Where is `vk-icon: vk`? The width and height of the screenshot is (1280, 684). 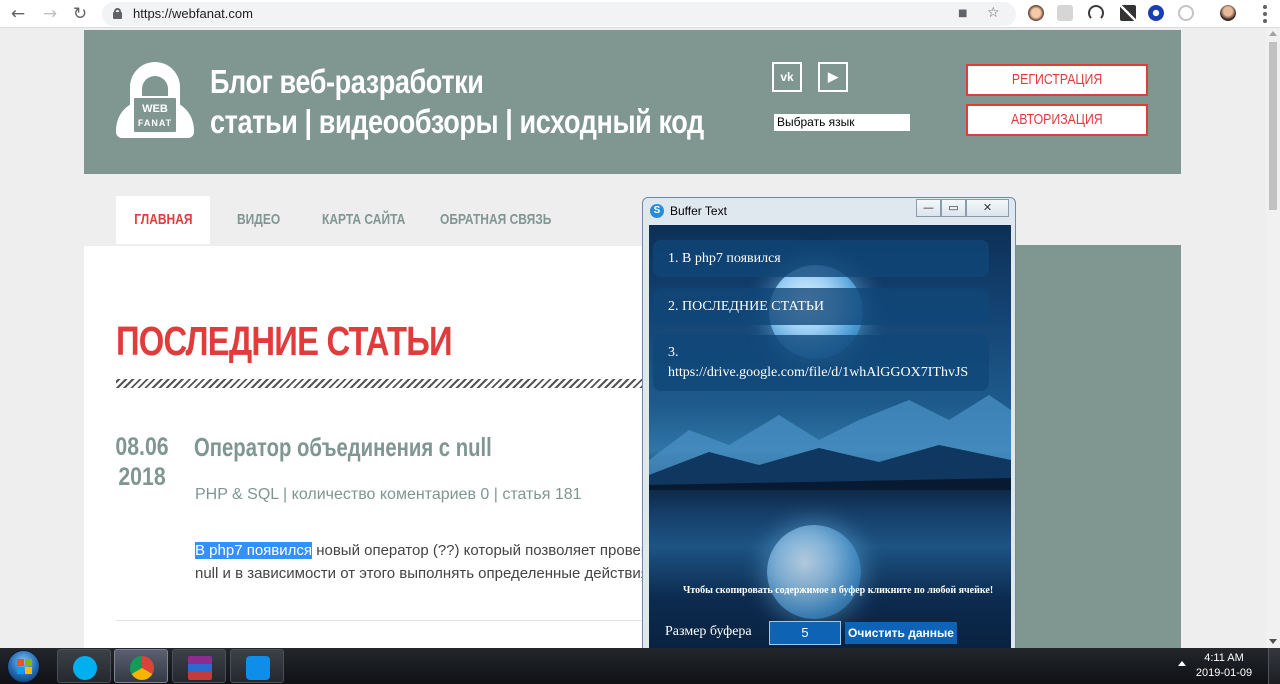
vk-icon: vk is located at coordinates (787, 77).